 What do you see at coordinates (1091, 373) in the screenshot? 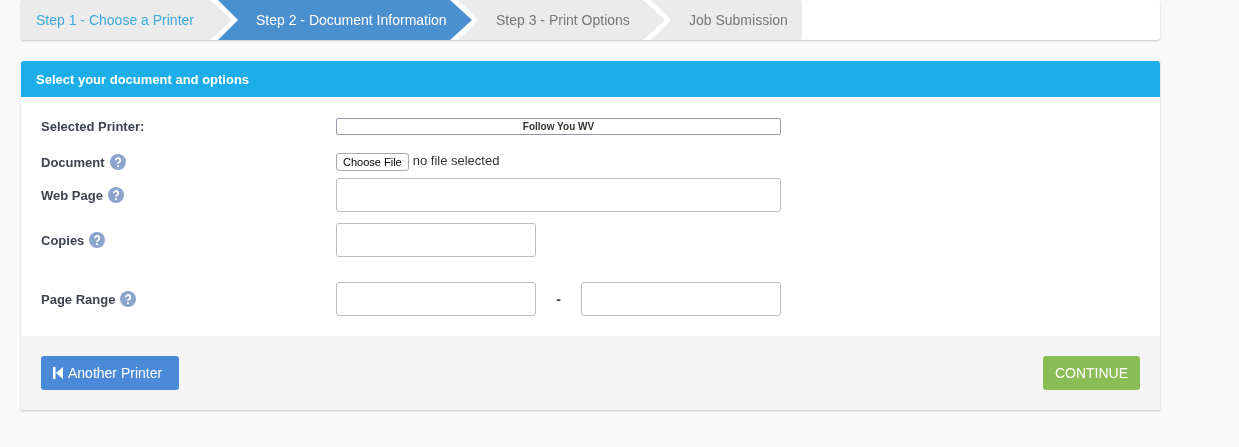
I see `continue-button: CONTINUE` at bounding box center [1091, 373].